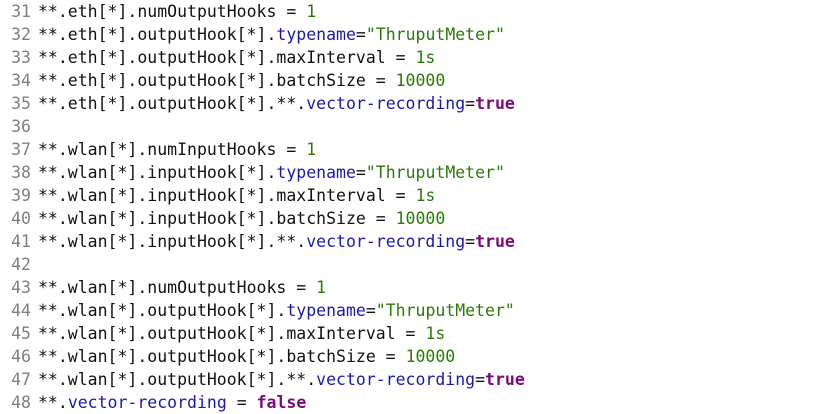  Describe the element at coordinates (410, 149) in the screenshot. I see `code-line: 37 **.wlan[*].numInputHooks = 1` at that location.